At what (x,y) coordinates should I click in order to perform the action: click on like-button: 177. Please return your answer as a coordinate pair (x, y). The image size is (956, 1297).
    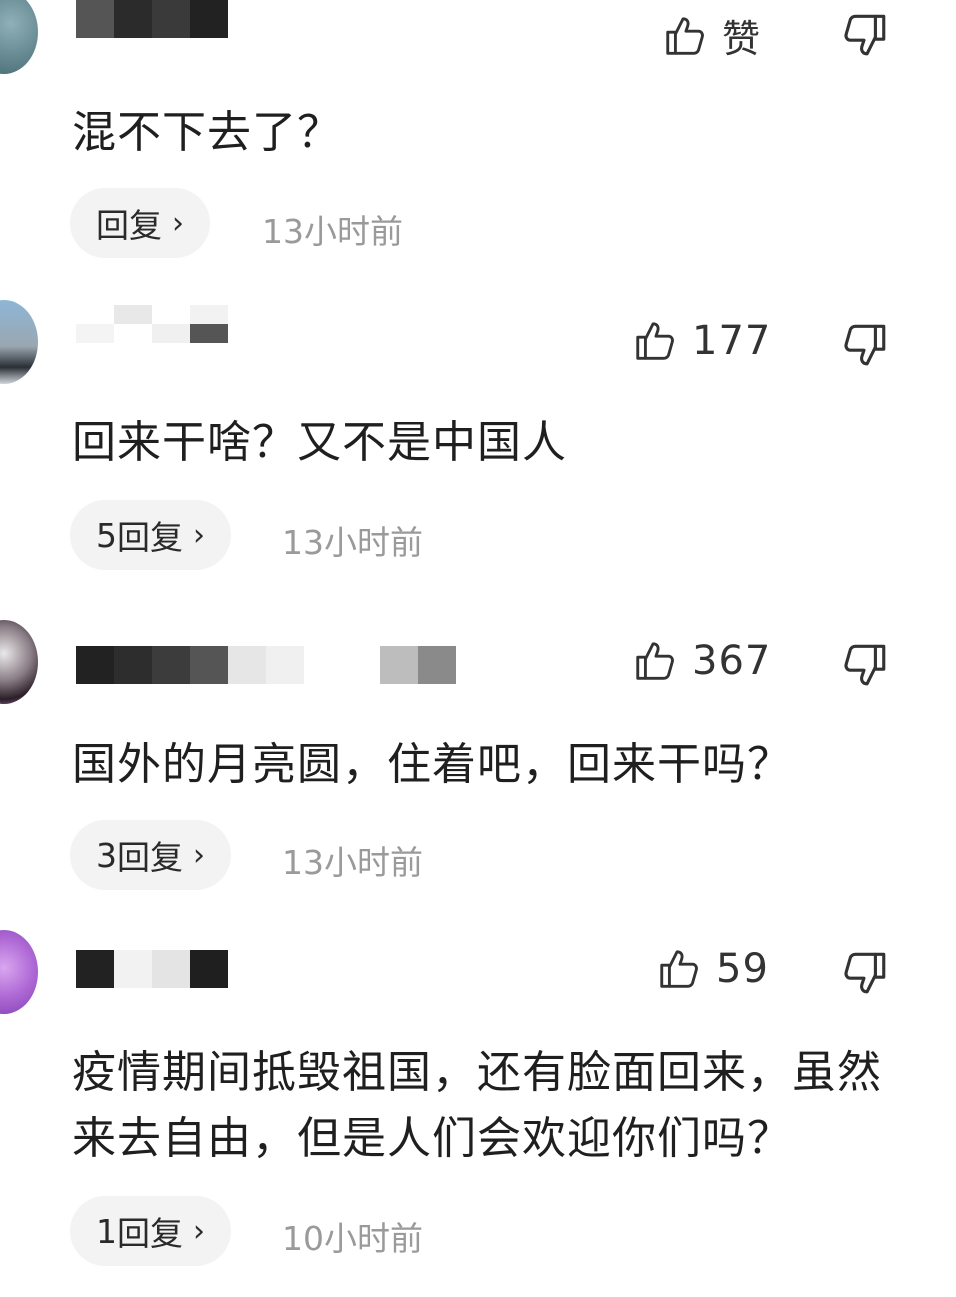
    Looking at the image, I should click on (701, 341).